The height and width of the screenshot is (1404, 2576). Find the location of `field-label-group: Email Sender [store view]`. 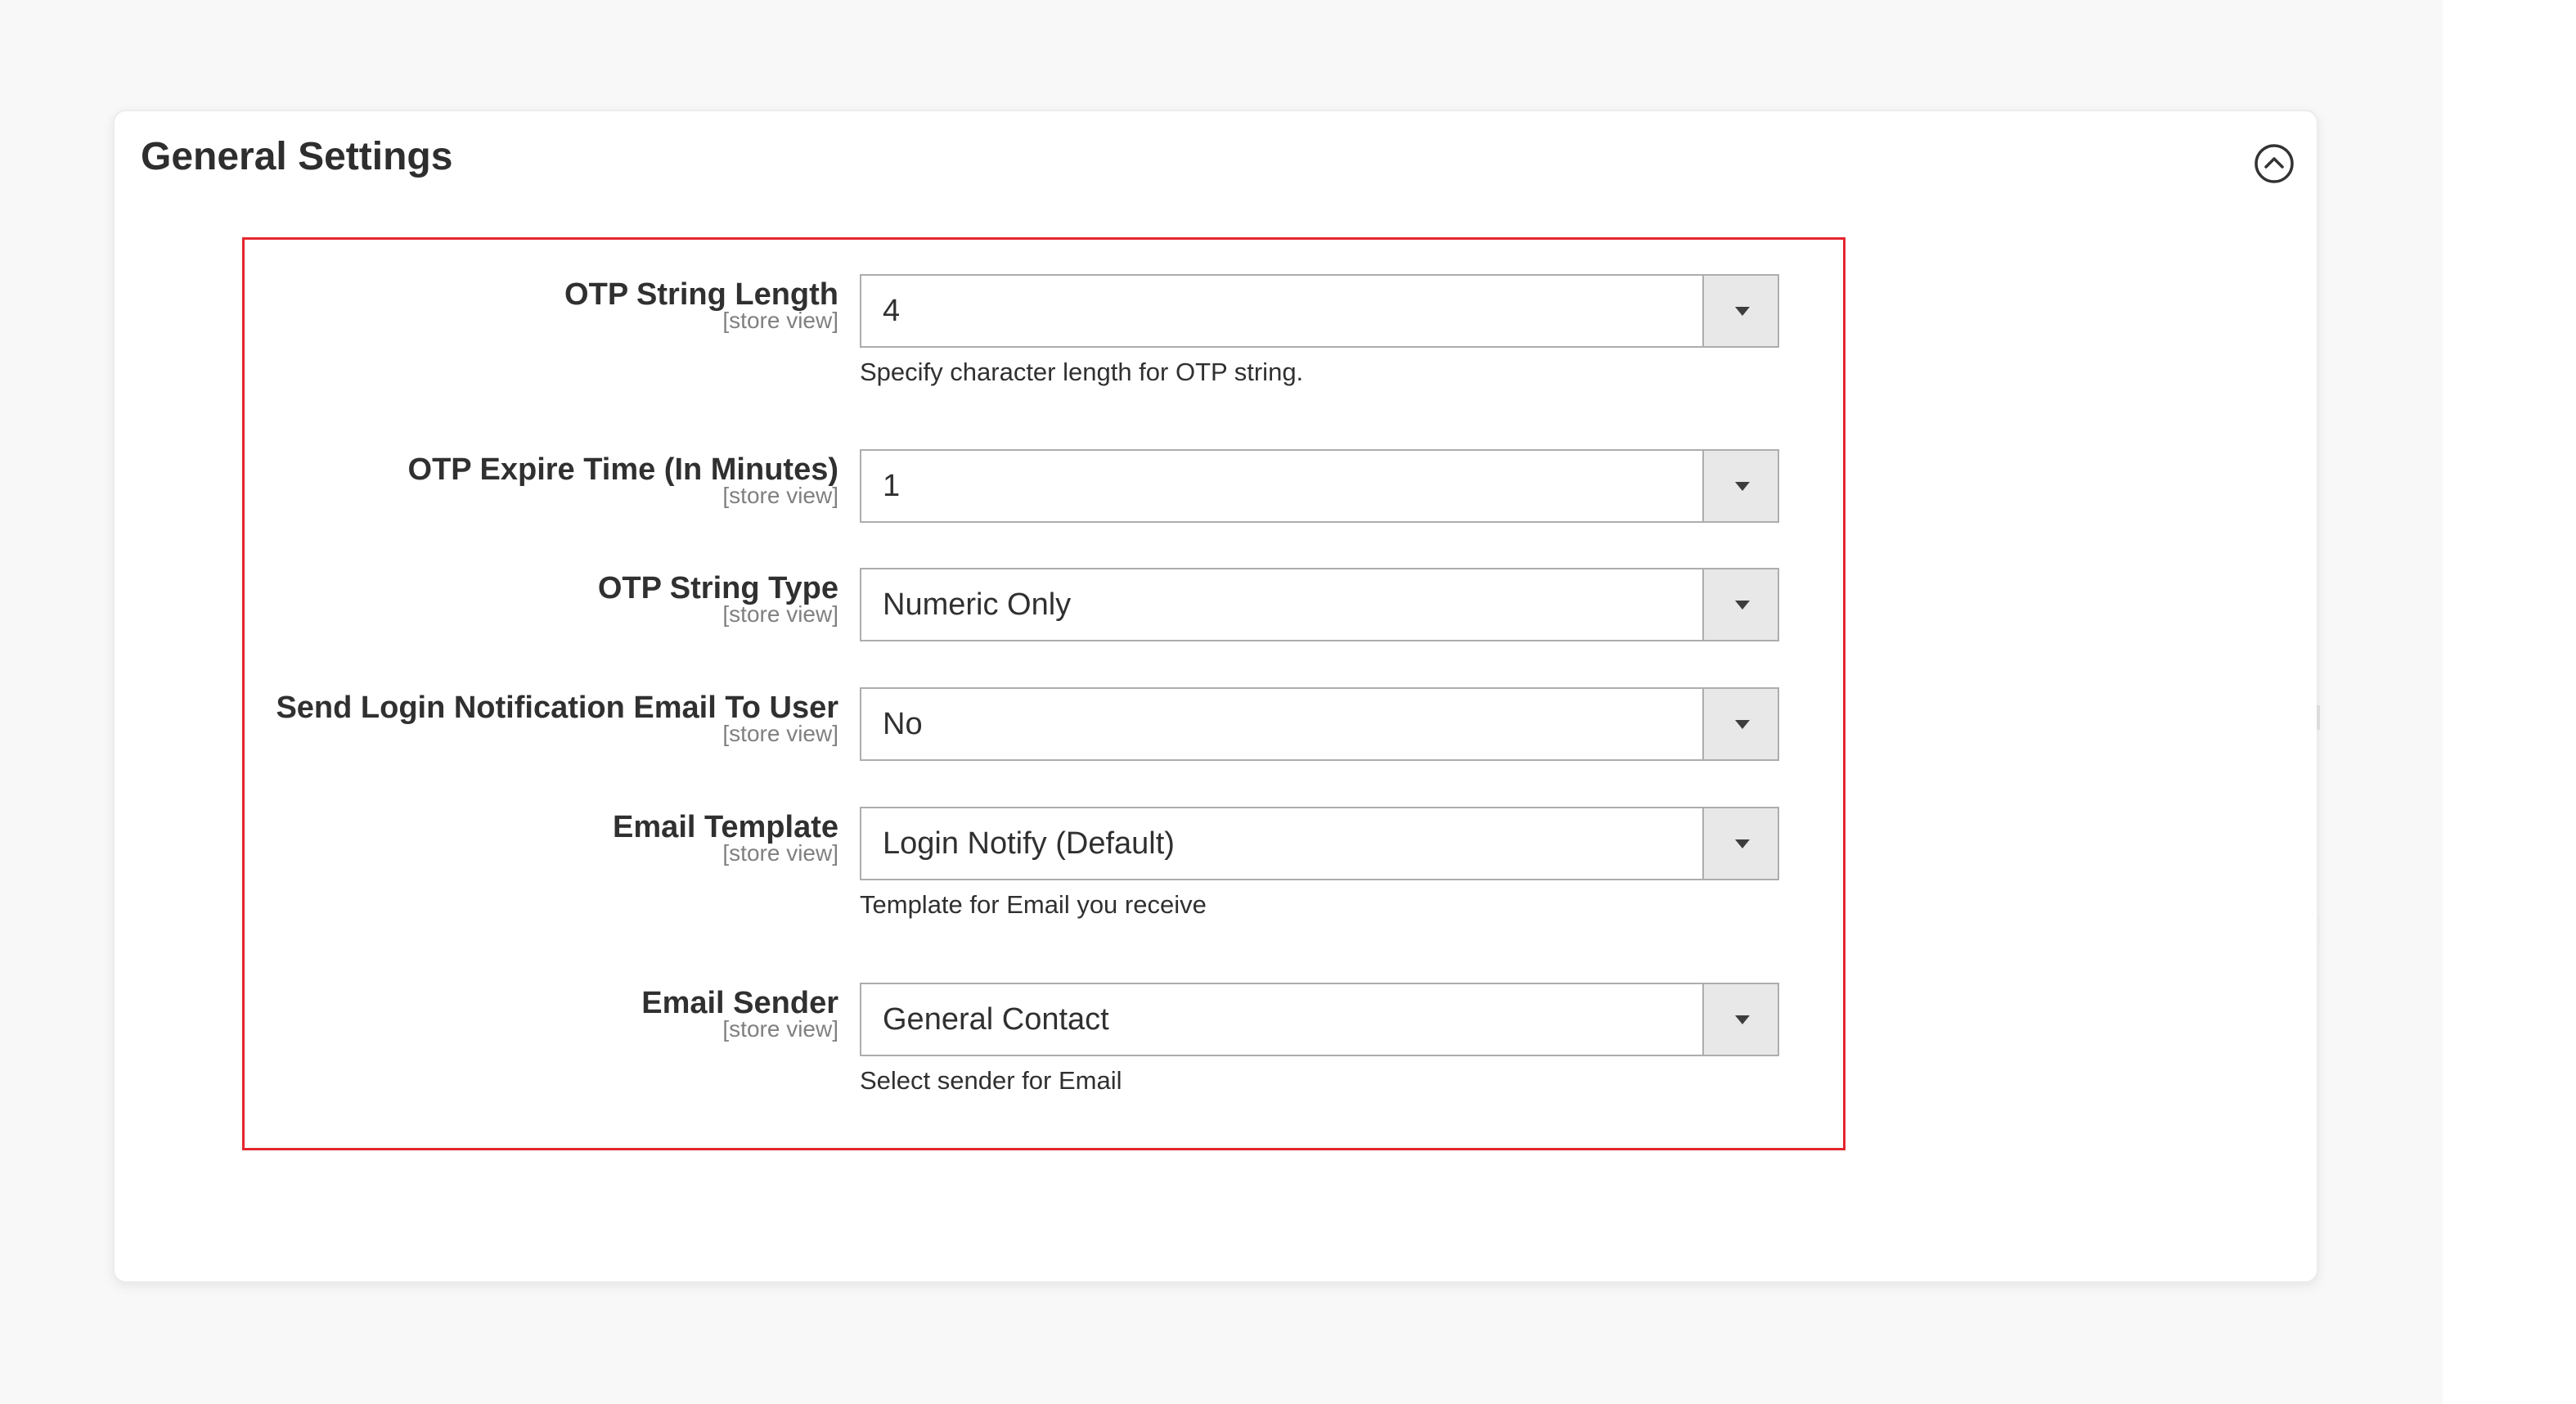

field-label-group: Email Sender [store view] is located at coordinates (739, 1013).